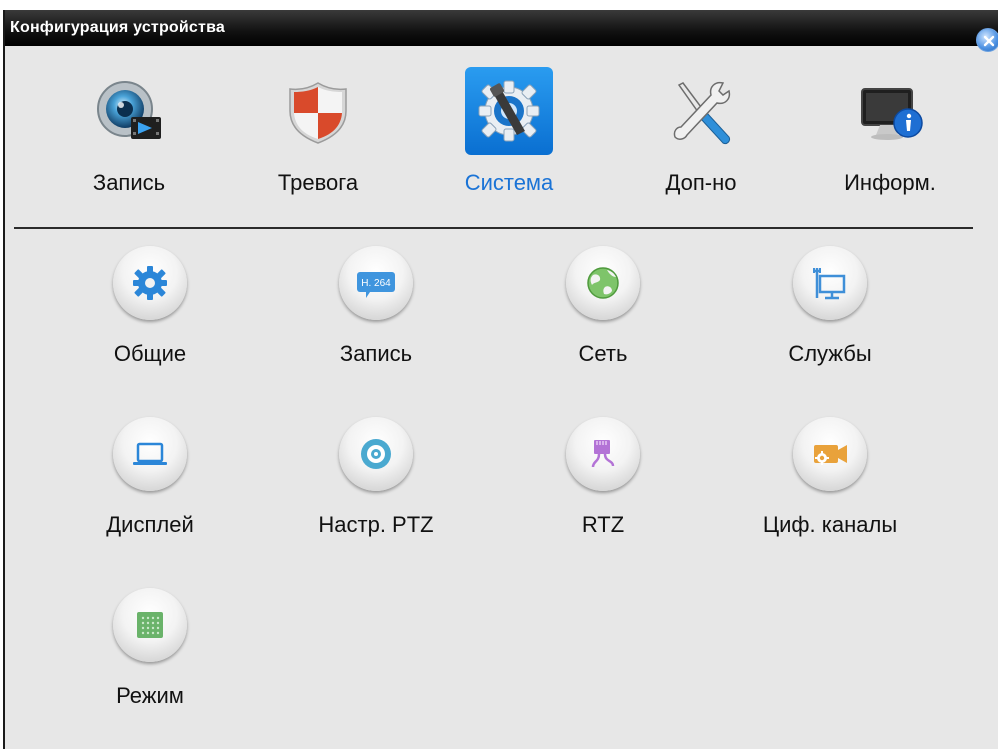 The width and height of the screenshot is (998, 749). I want to click on h264-icon: H. 264, so click(376, 283).